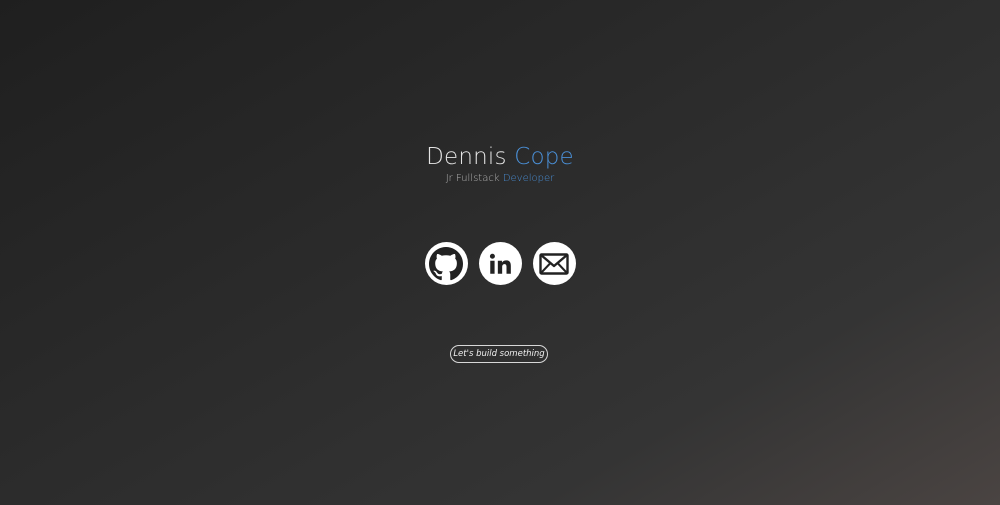 The width and height of the screenshot is (1000, 505). I want to click on page-title: Dennis Cope, so click(500, 157).